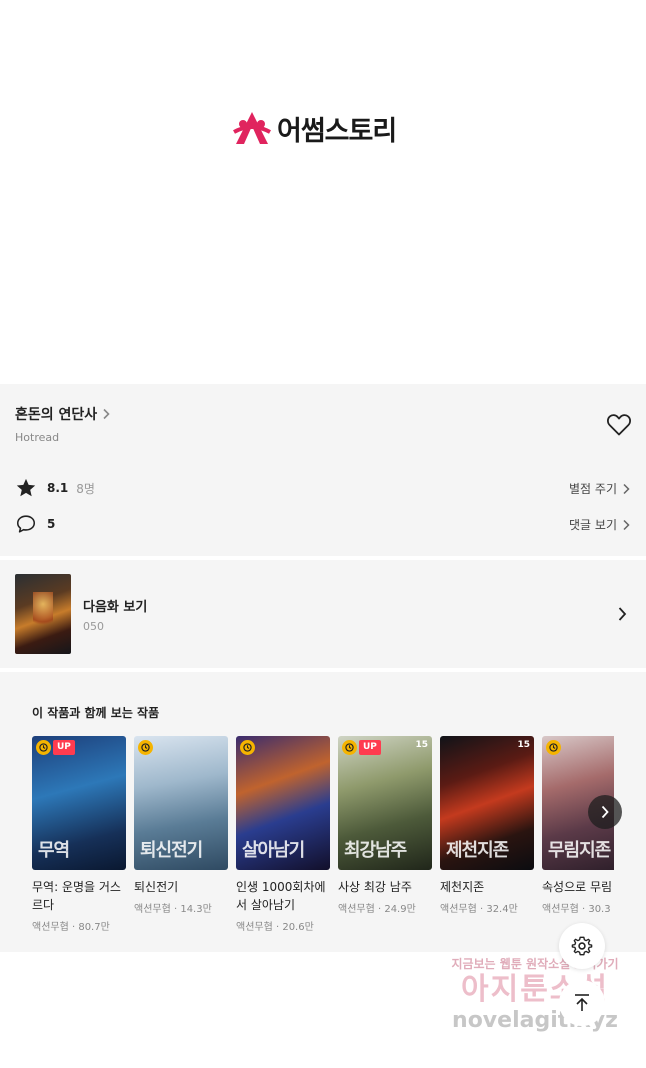 The width and height of the screenshot is (646, 1068). What do you see at coordinates (385, 803) in the screenshot?
I see `recommendation-cover: UP 15 최강남주` at bounding box center [385, 803].